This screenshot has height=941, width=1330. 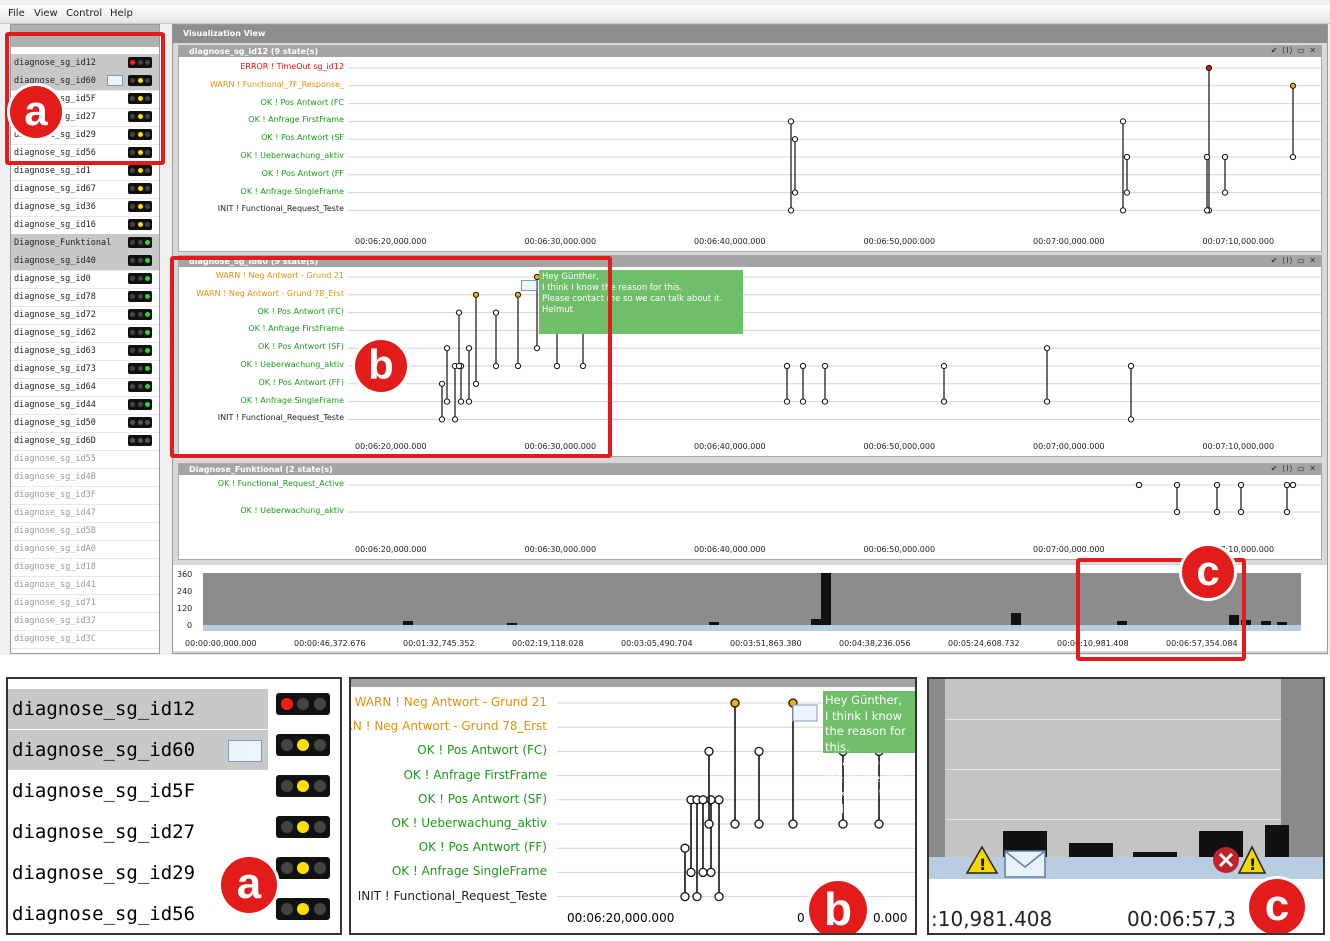 What do you see at coordinates (1277, 906) in the screenshot?
I see `zoom-badge-c: c` at bounding box center [1277, 906].